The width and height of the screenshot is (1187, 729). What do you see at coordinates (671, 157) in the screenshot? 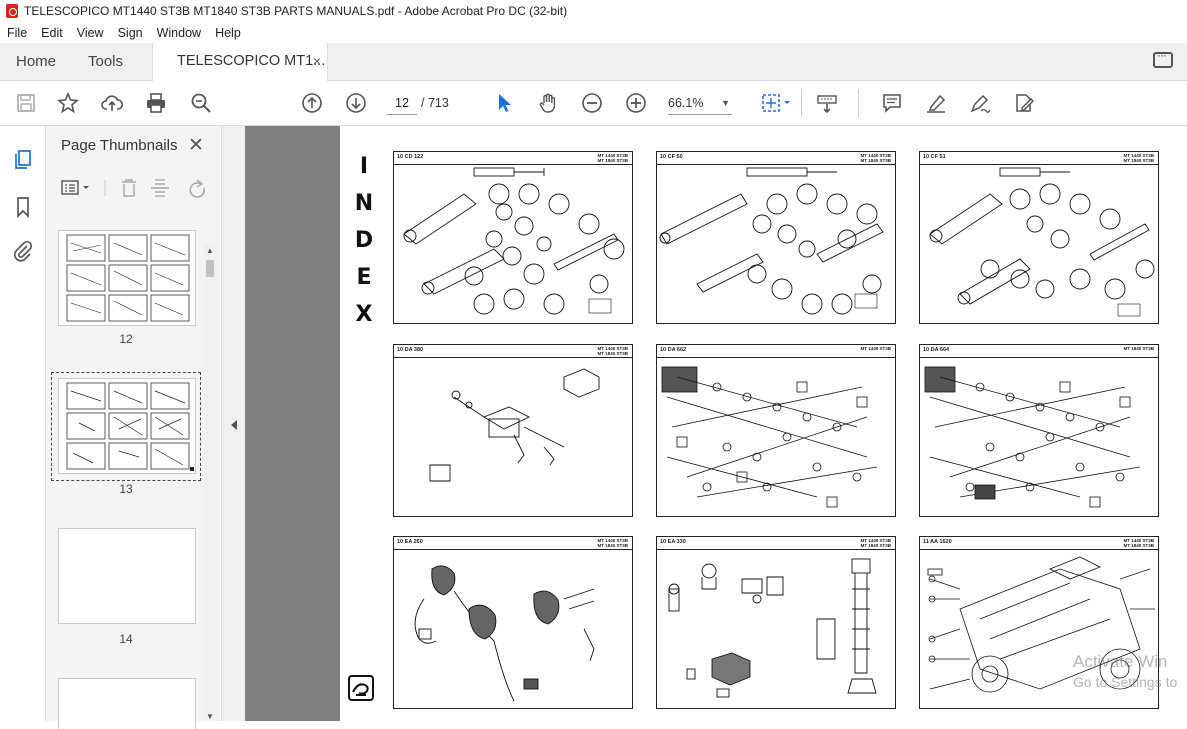
I see `cell-code: 10 CF 50` at bounding box center [671, 157].